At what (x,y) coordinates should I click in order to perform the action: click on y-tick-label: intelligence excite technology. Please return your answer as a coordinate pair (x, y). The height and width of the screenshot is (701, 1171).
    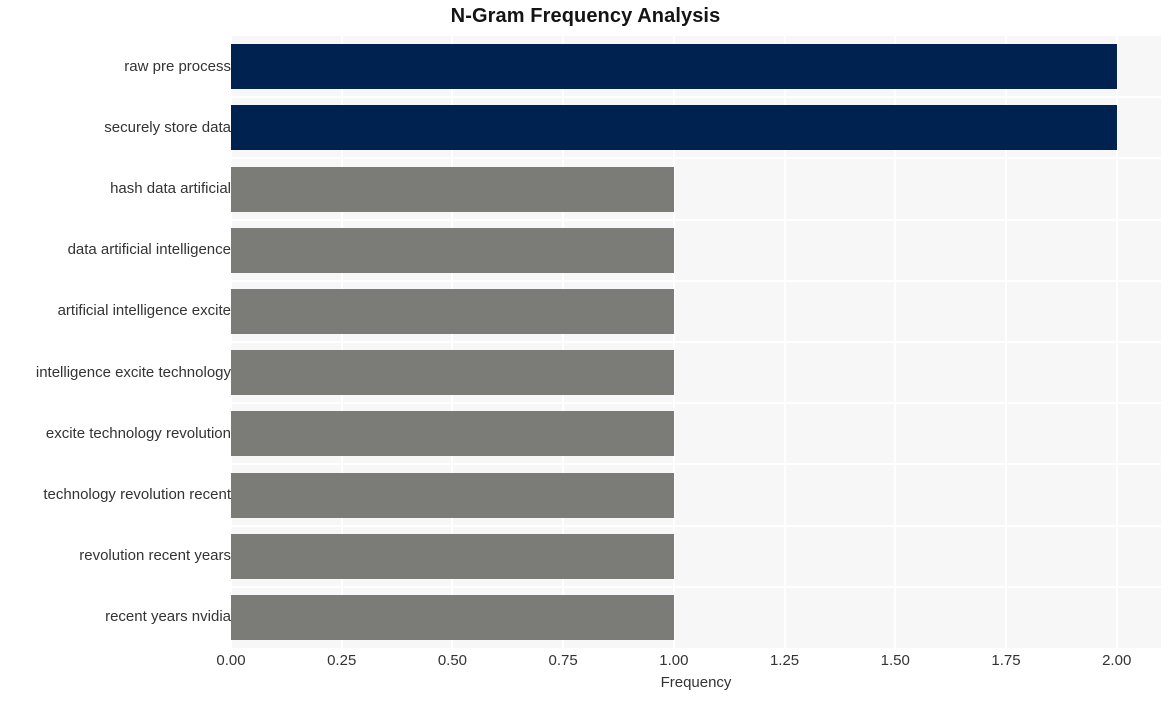
    Looking at the image, I should click on (133, 372).